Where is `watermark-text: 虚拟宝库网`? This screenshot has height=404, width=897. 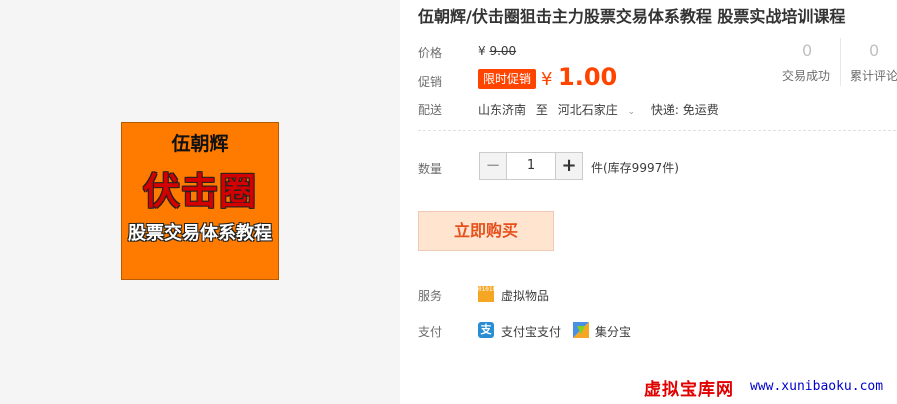 watermark-text: 虚拟宝库网 is located at coordinates (689, 390).